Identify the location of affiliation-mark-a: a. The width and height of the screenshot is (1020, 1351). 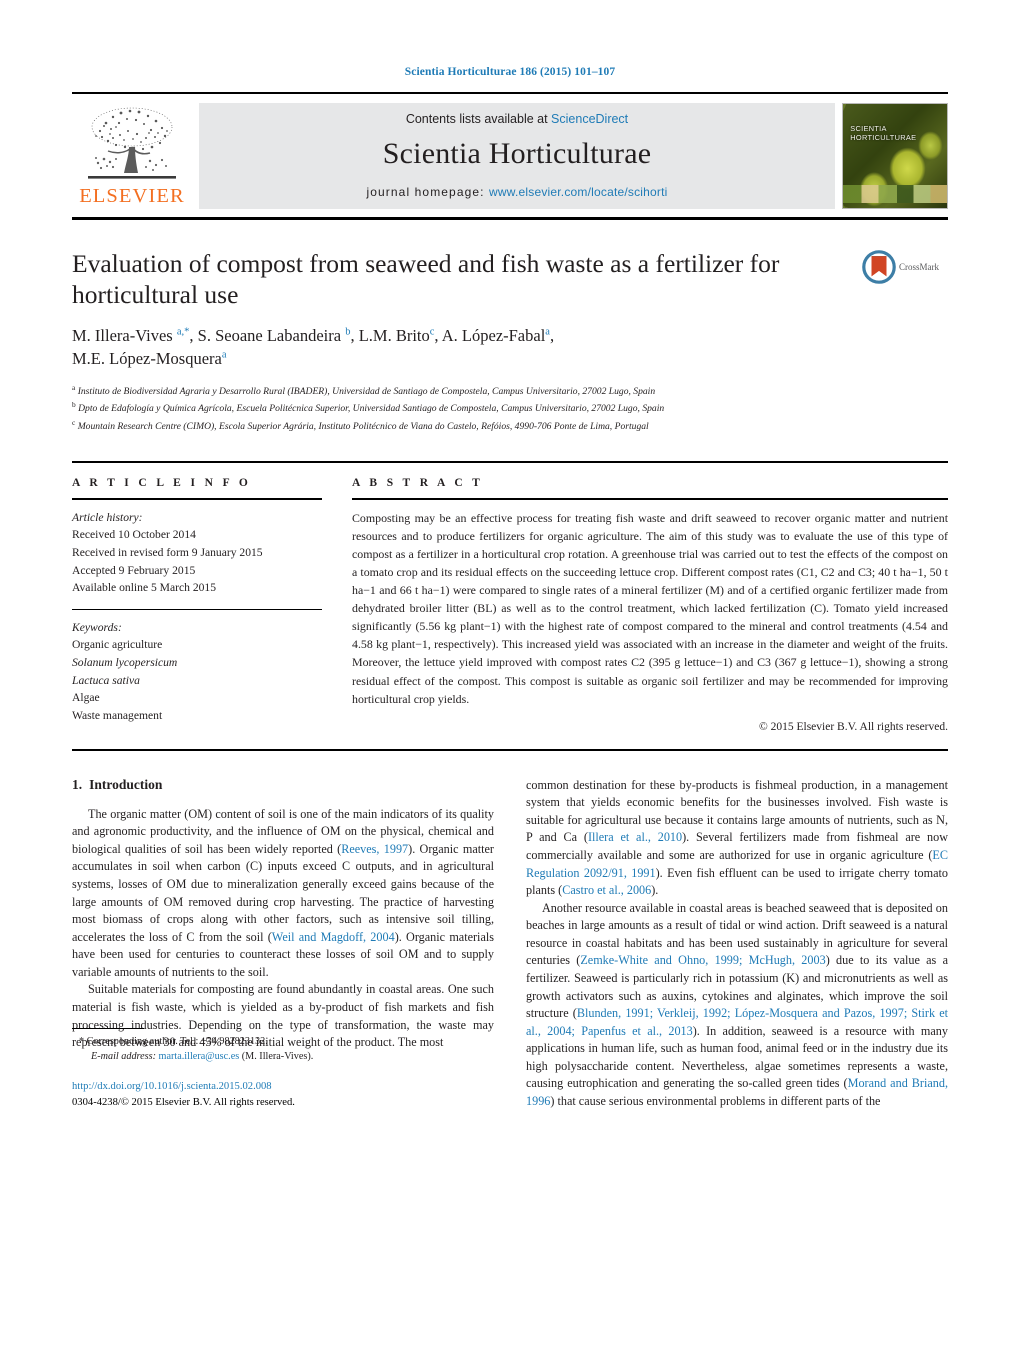
(74, 387).